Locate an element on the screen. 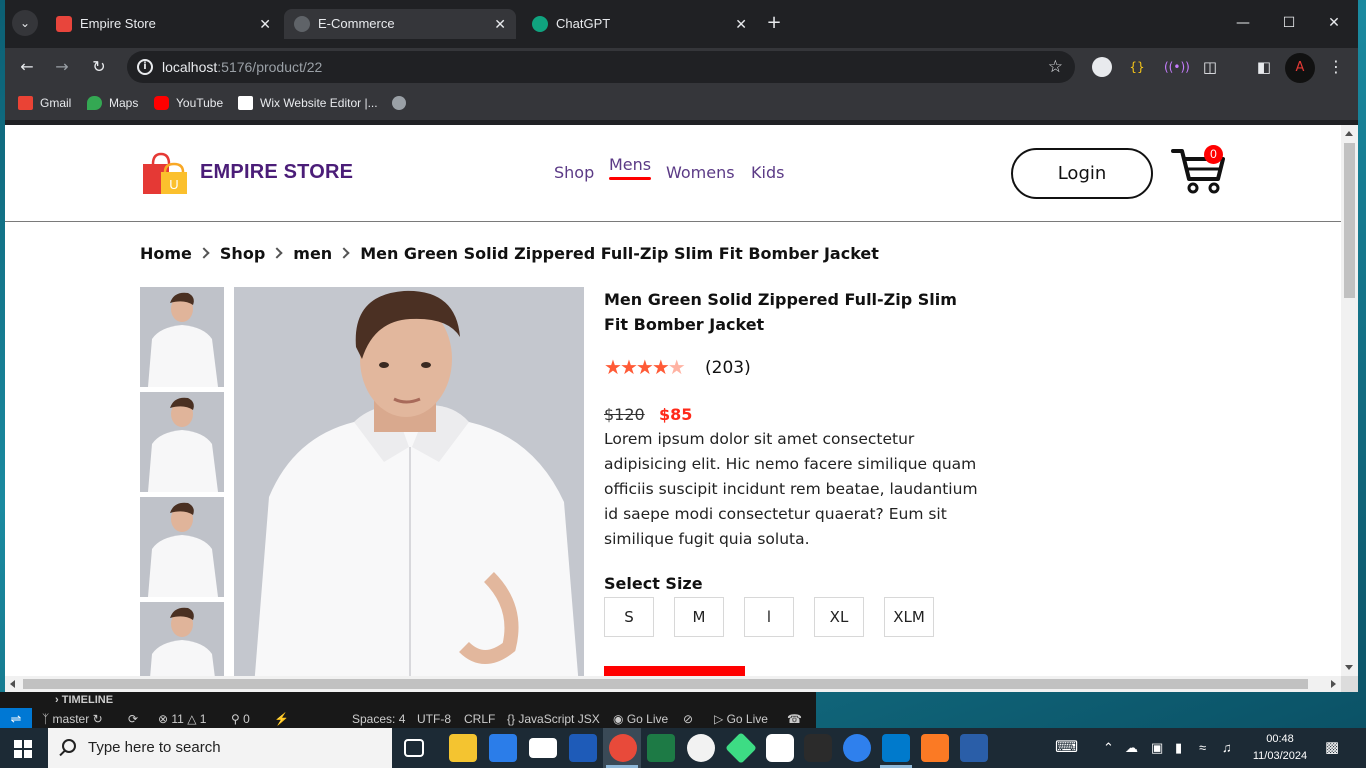 The height and width of the screenshot is (768, 1366). encoding-status: UTF-8 is located at coordinates (434, 719).